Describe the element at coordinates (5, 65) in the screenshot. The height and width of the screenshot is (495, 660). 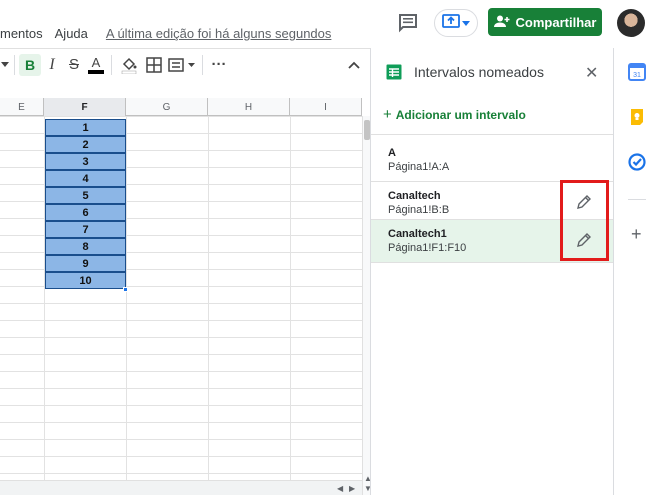
I see `font-size-dropdown-icon` at that location.